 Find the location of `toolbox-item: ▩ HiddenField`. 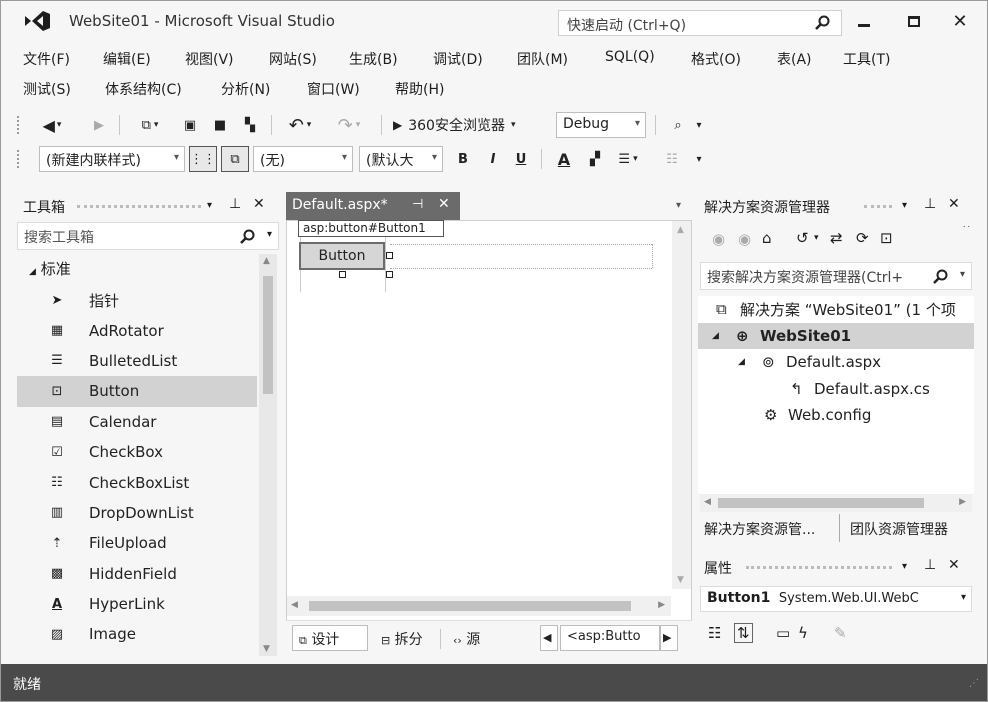

toolbox-item: ▩ HiddenField is located at coordinates (137, 574).